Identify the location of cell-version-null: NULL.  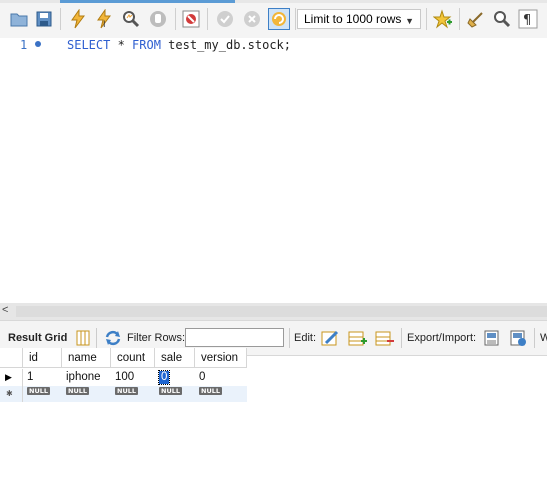
(221, 394).